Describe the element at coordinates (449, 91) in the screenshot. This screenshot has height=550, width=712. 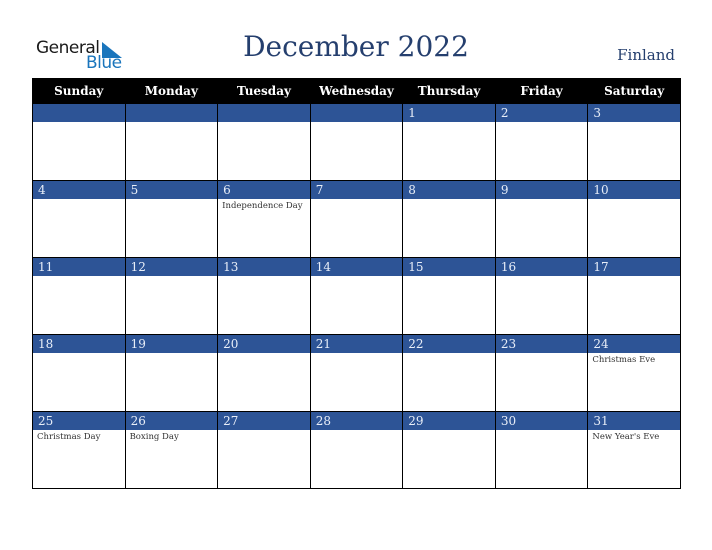
I see `weekday-header-thursday: Thursday` at that location.